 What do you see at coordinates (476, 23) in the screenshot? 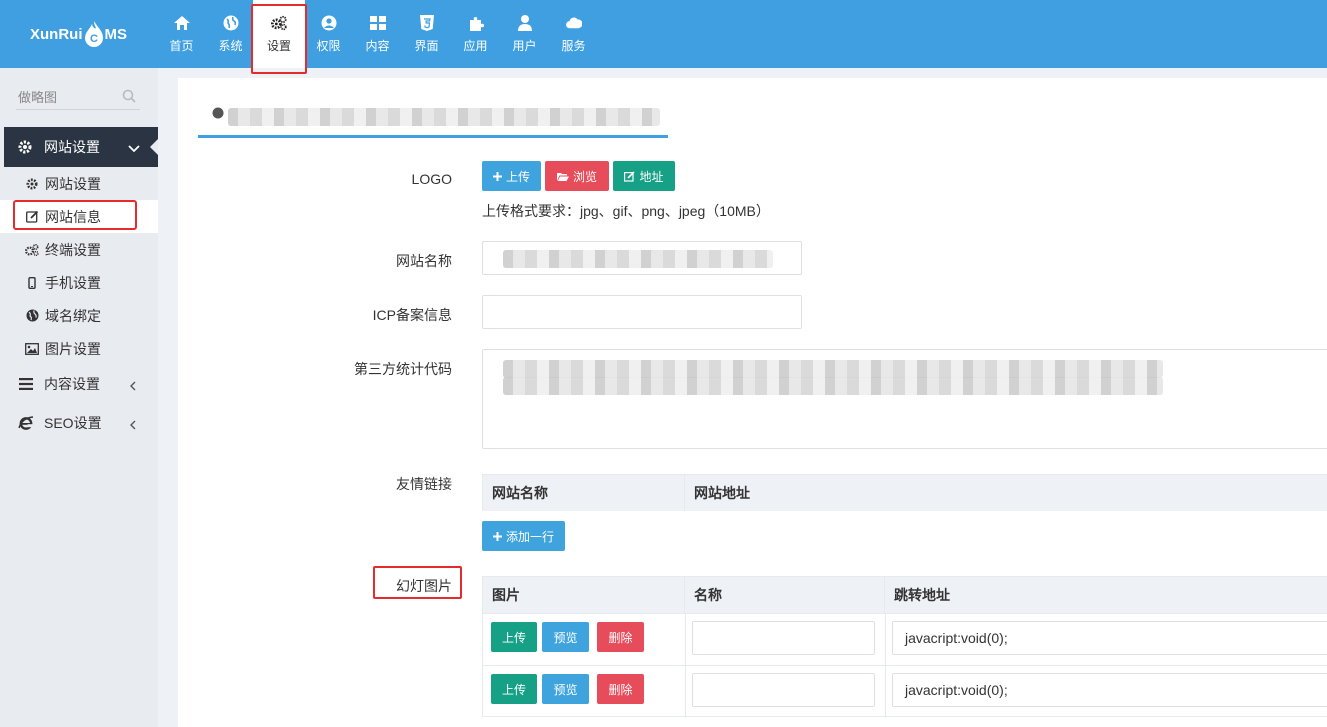
I see `puzzle-icon` at bounding box center [476, 23].